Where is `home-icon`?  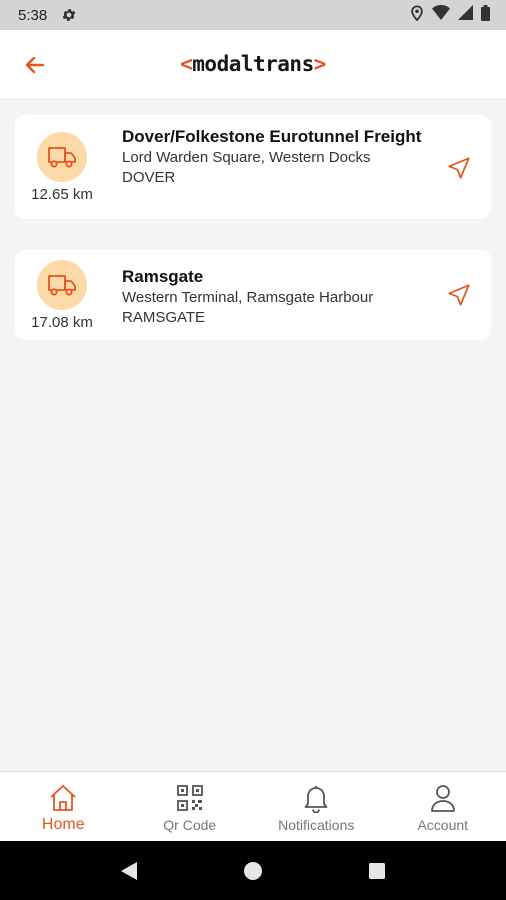 home-icon is located at coordinates (63, 798).